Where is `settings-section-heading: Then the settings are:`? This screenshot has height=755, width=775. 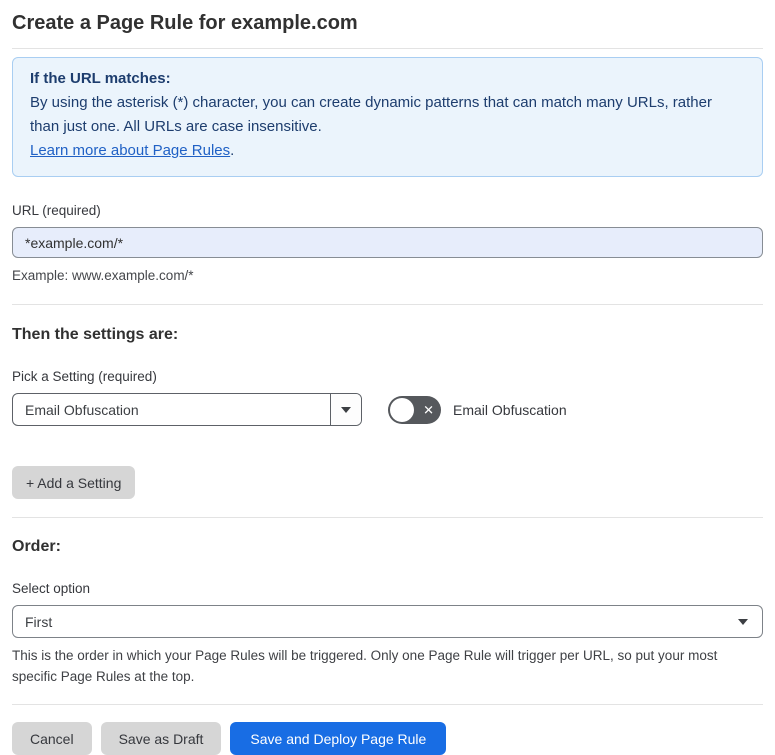 settings-section-heading: Then the settings are: is located at coordinates (95, 334).